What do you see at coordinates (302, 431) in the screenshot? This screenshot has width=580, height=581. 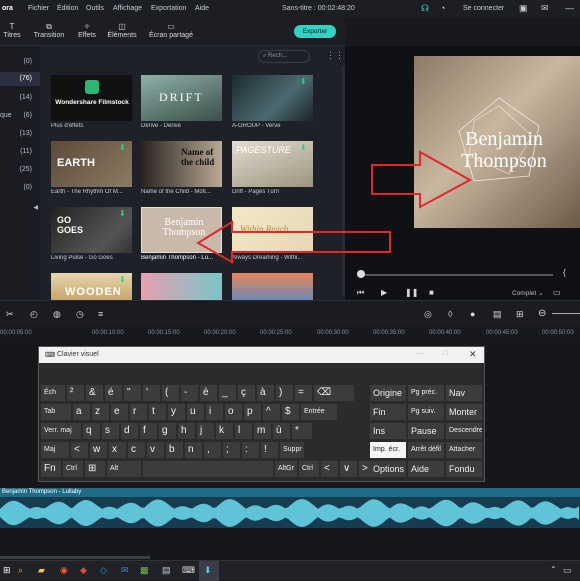 I see `key: *` at bounding box center [302, 431].